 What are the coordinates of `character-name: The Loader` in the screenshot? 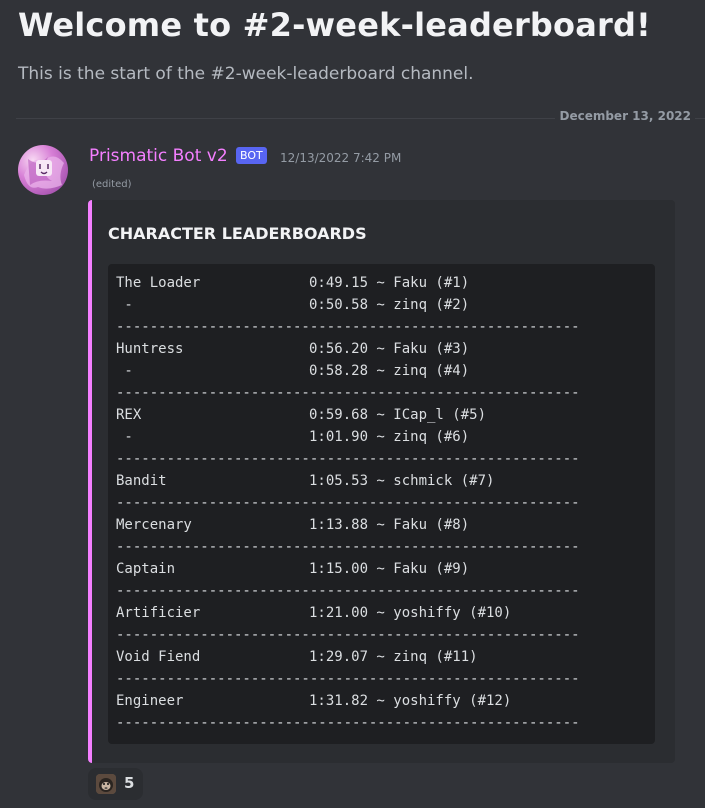 It's located at (158, 283).